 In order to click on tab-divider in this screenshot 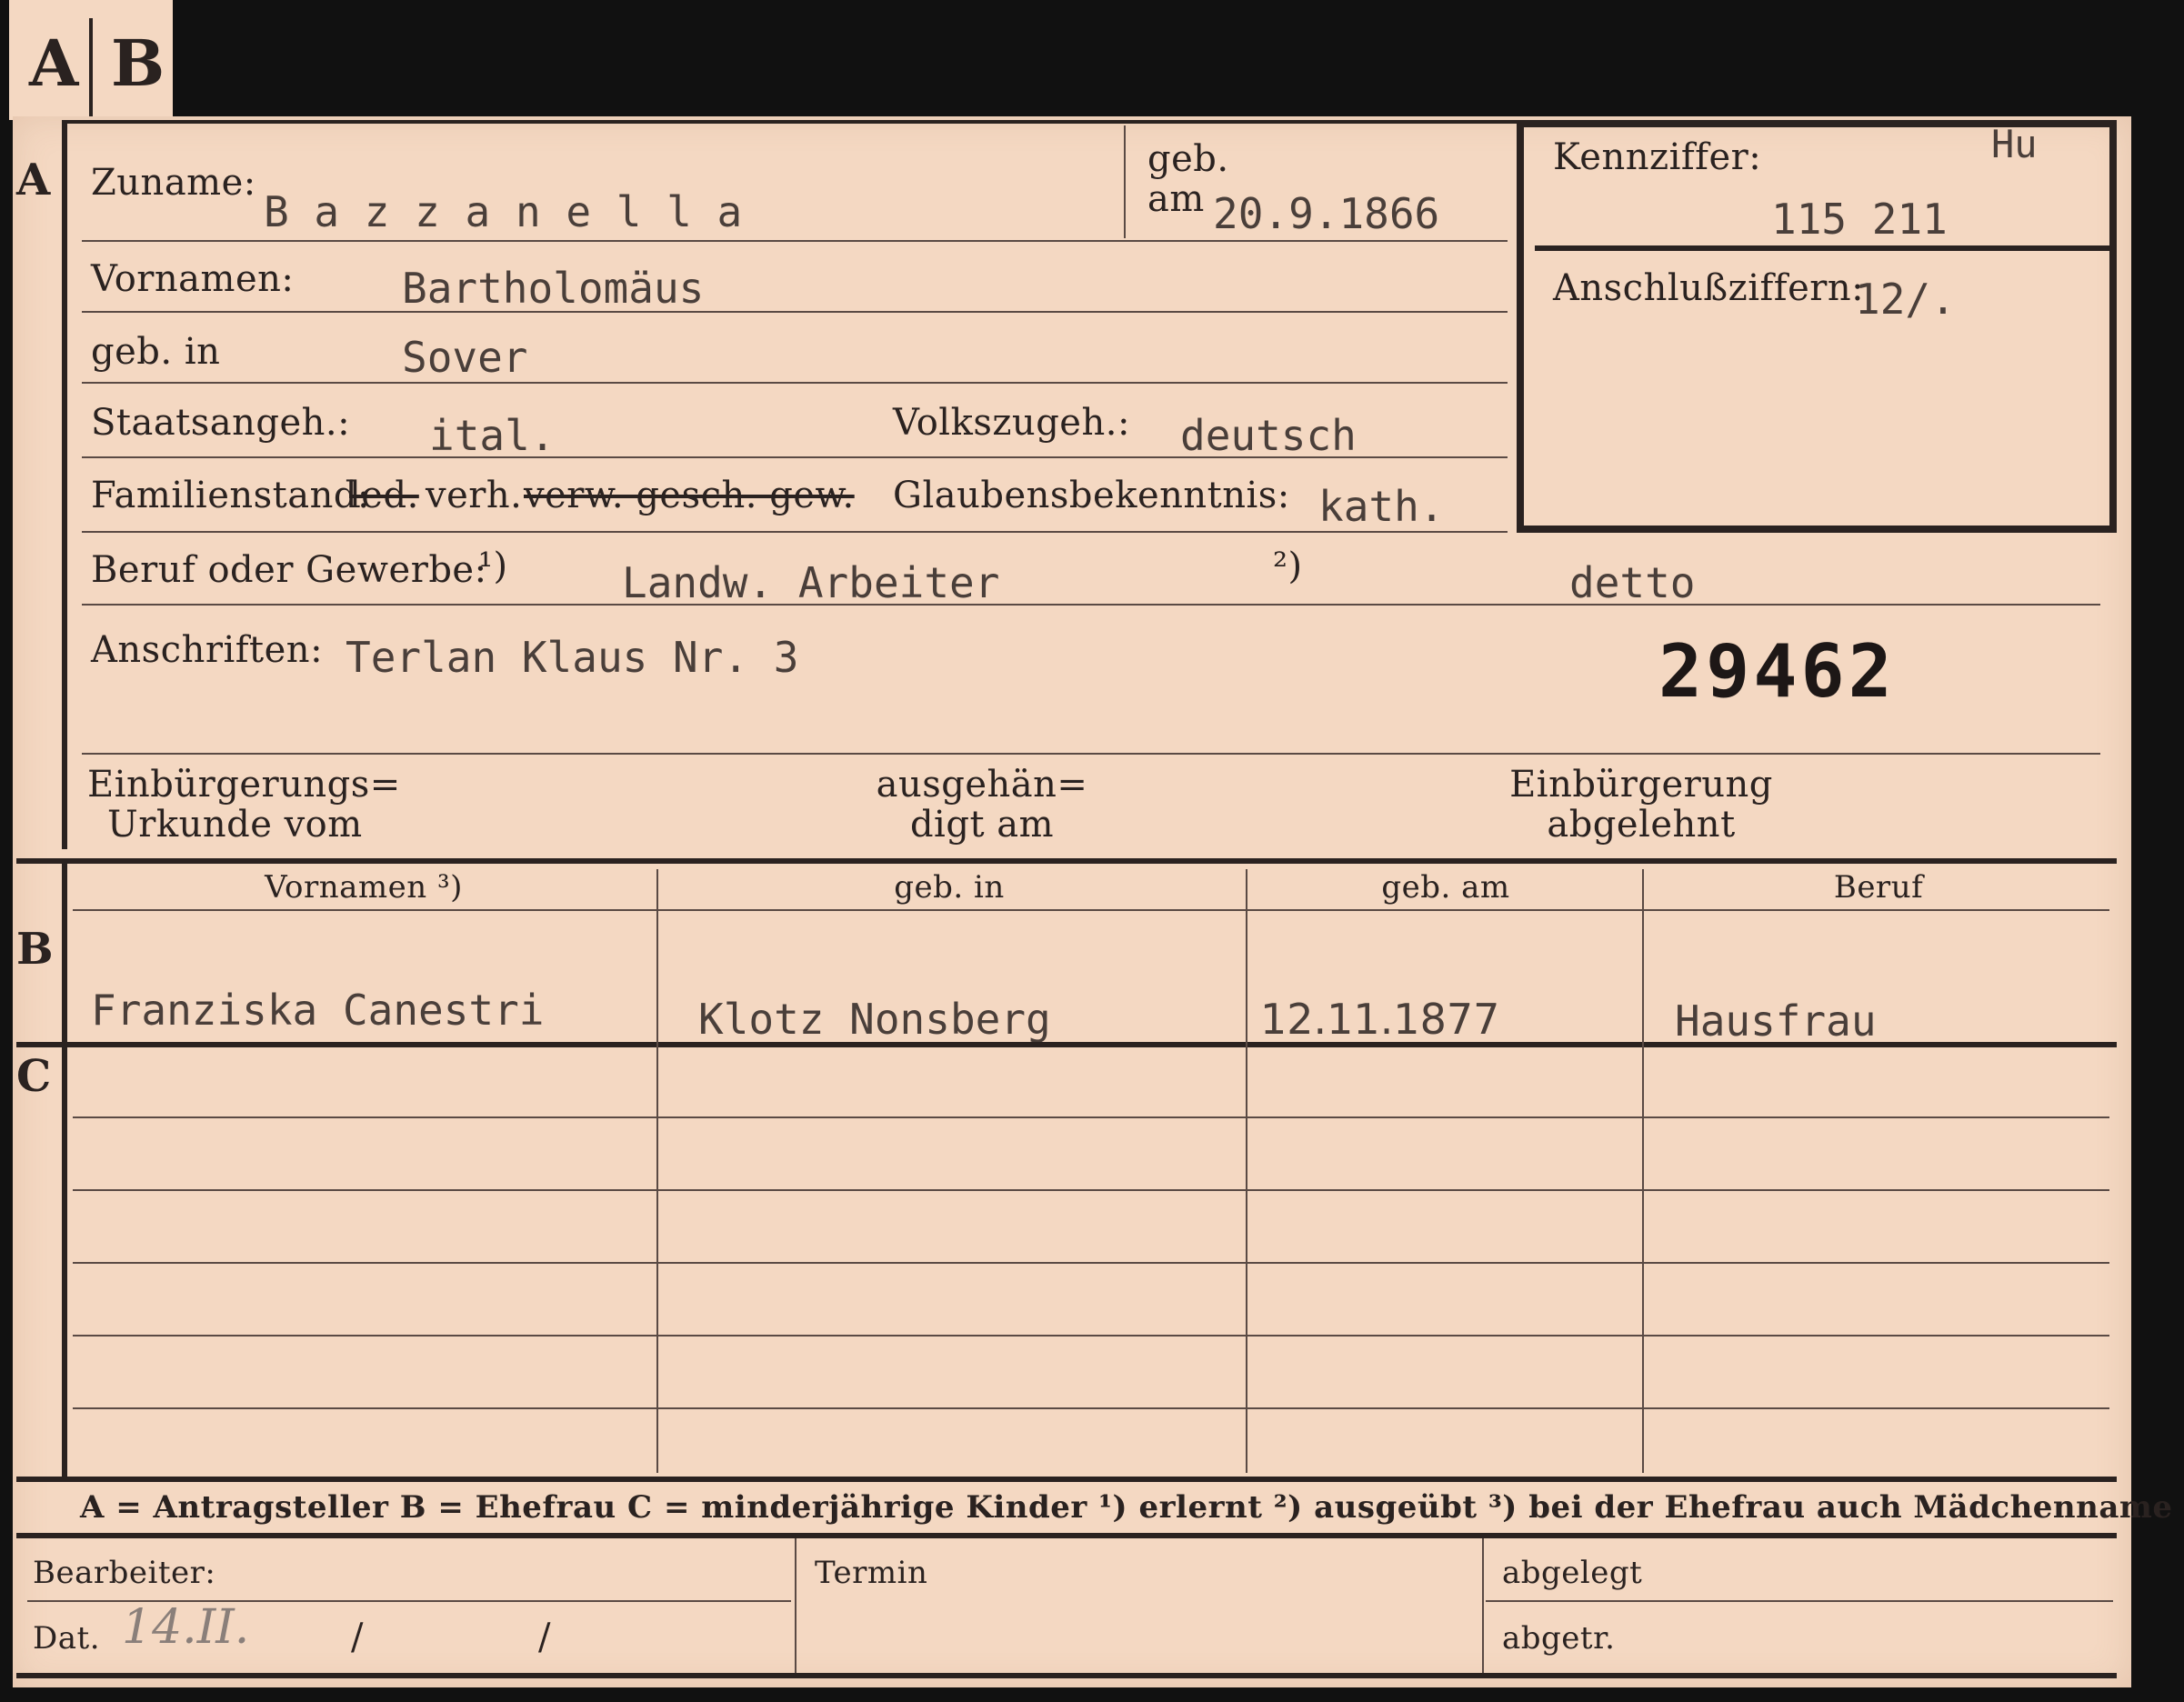, I will do `click(91, 67)`.